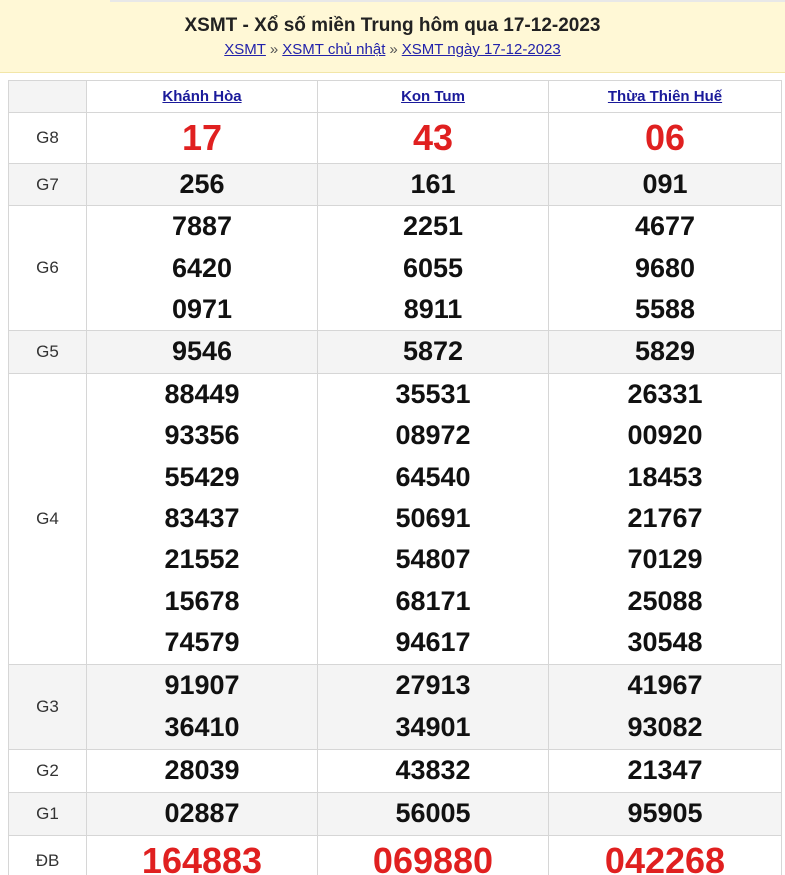 This screenshot has width=785, height=875. What do you see at coordinates (47, 352) in the screenshot?
I see `prize-label: G5` at bounding box center [47, 352].